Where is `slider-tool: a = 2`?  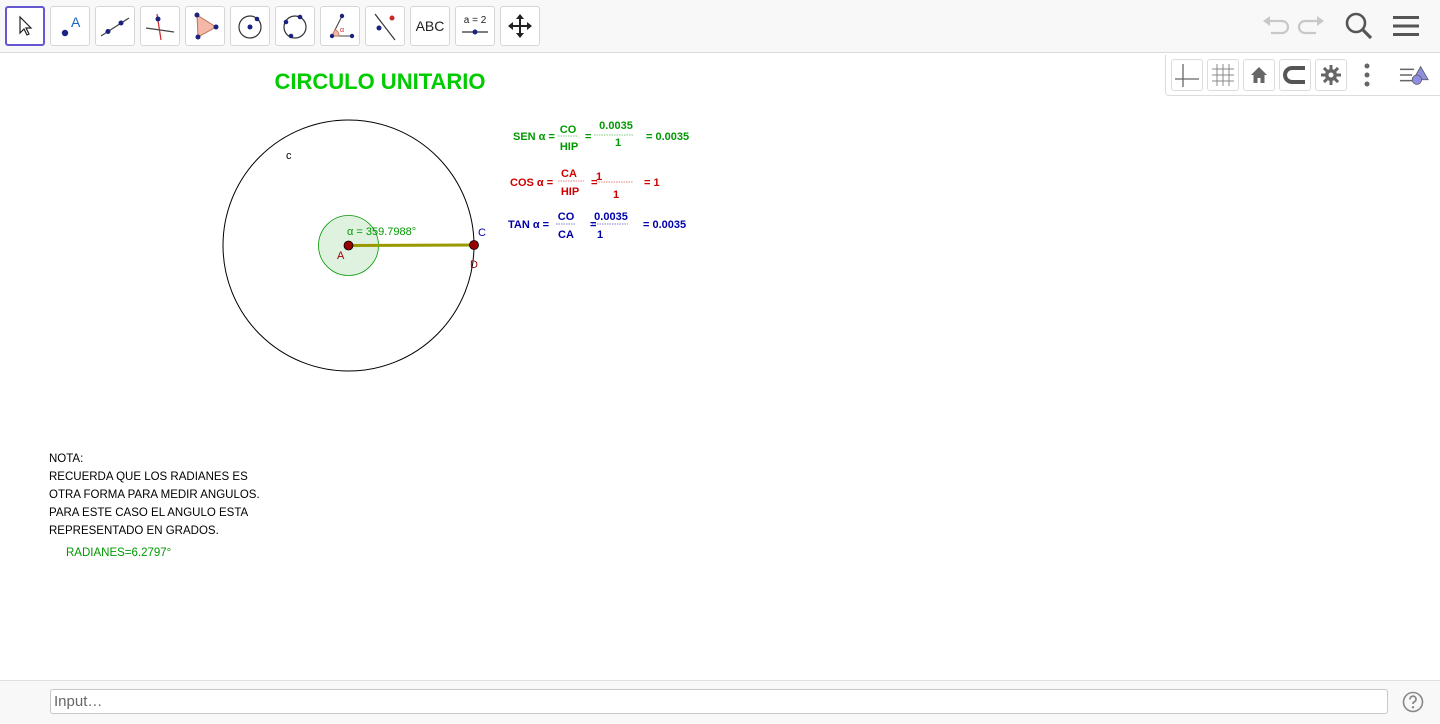
slider-tool: a = 2 is located at coordinates (475, 26).